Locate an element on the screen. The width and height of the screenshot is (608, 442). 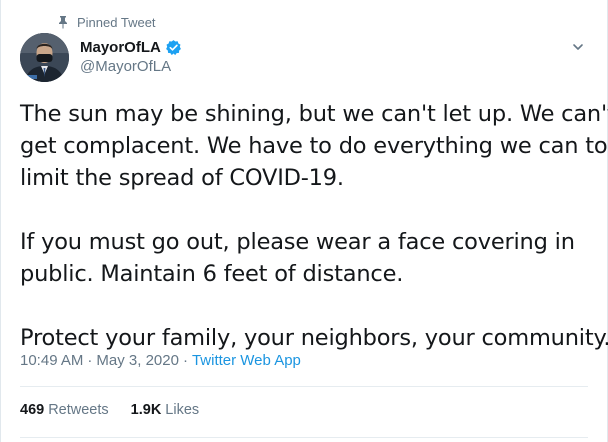
author-handle: @MayorOfLA is located at coordinates (131, 66).